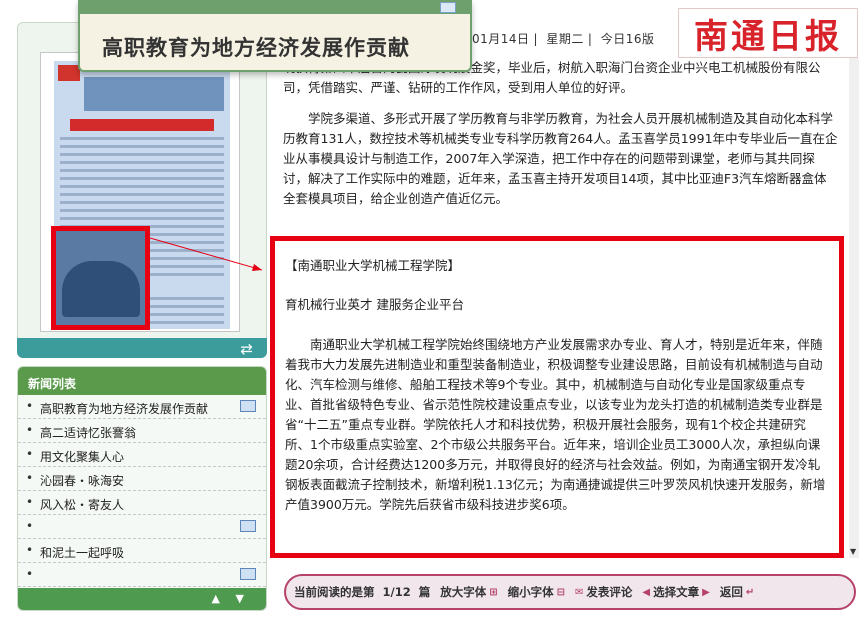 The image size is (866, 623). Describe the element at coordinates (206, 254) in the screenshot. I see `link-arrow` at that location.